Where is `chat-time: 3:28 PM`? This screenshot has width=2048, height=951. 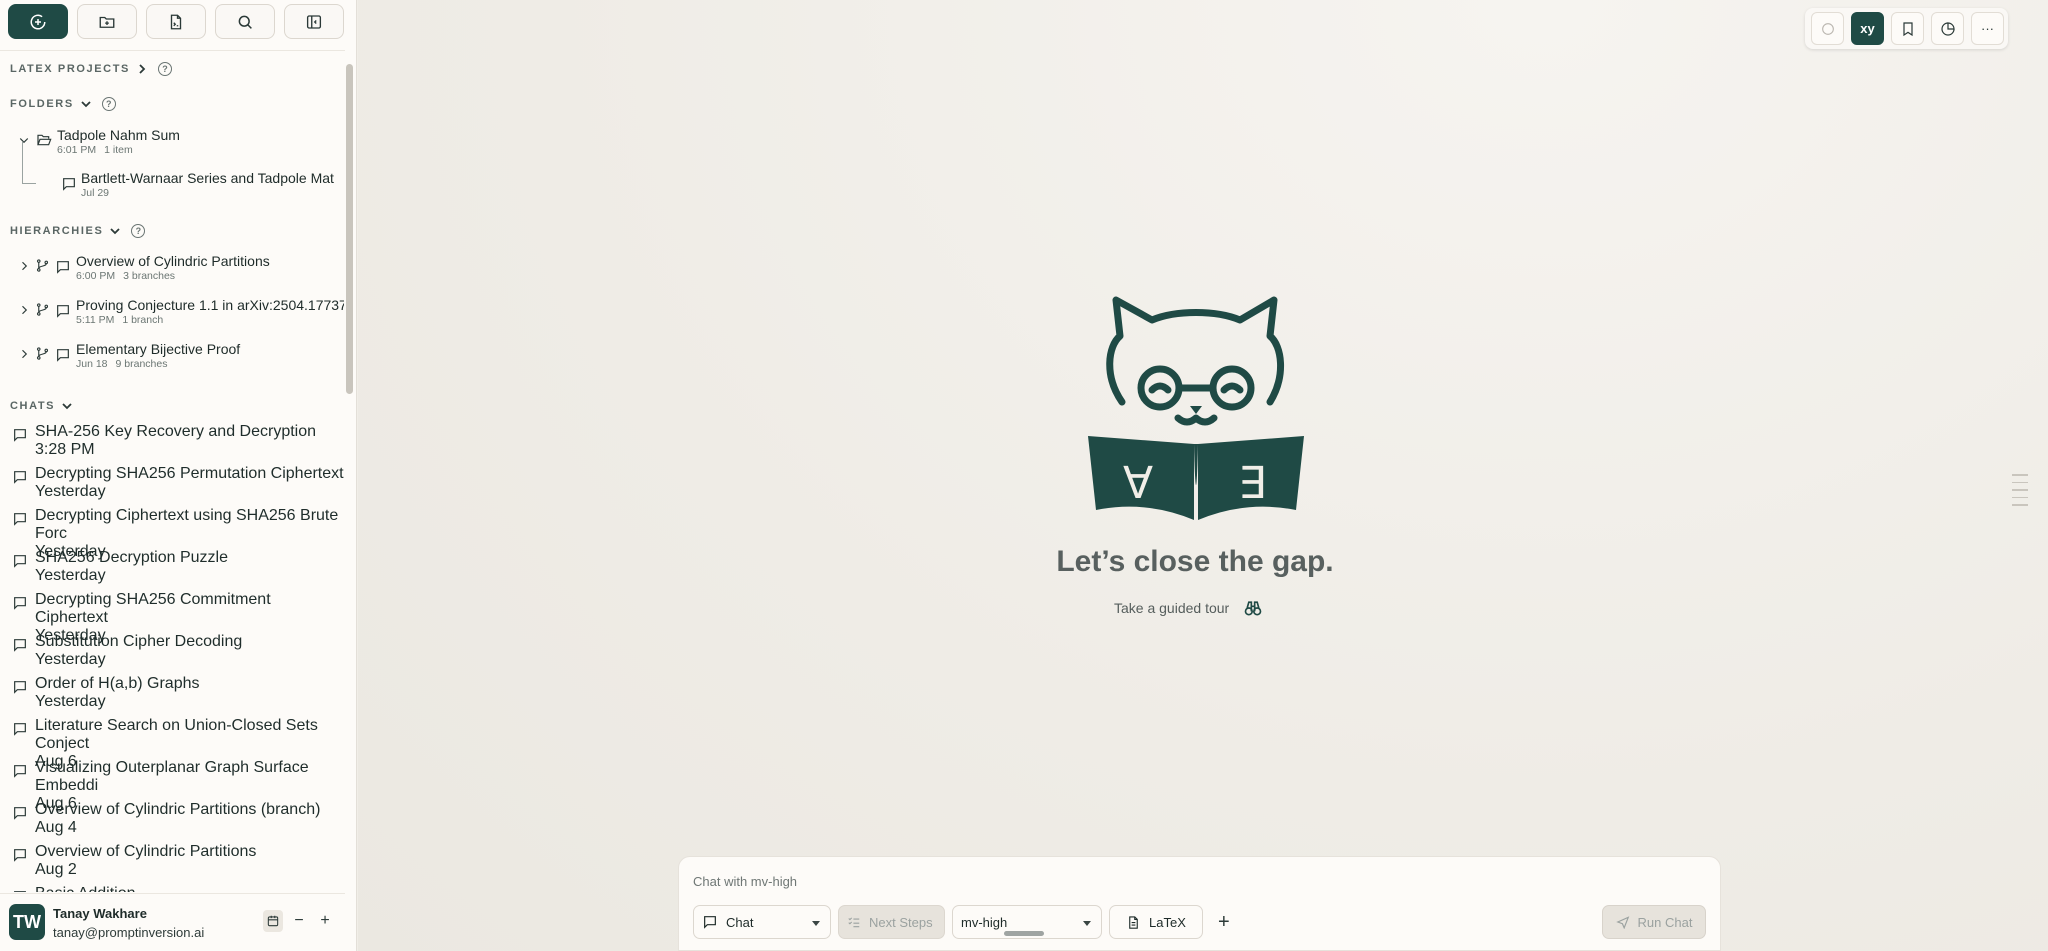
chat-time: 3:28 PM is located at coordinates (65, 449).